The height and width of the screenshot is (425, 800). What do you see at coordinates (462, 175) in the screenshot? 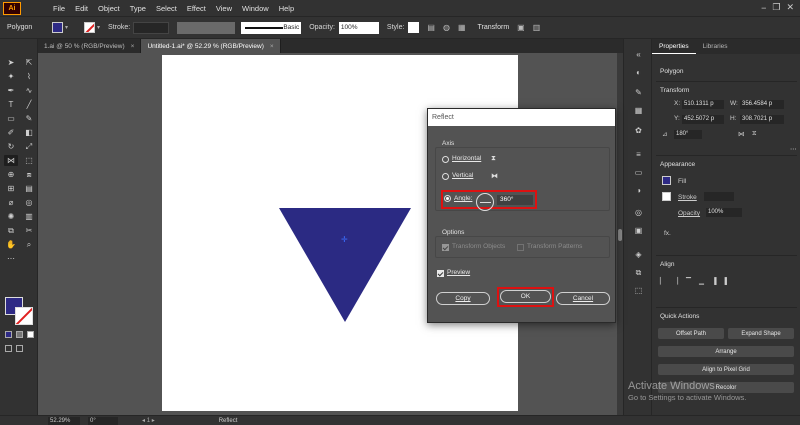
I see `vertical-label: Vertical` at bounding box center [462, 175].